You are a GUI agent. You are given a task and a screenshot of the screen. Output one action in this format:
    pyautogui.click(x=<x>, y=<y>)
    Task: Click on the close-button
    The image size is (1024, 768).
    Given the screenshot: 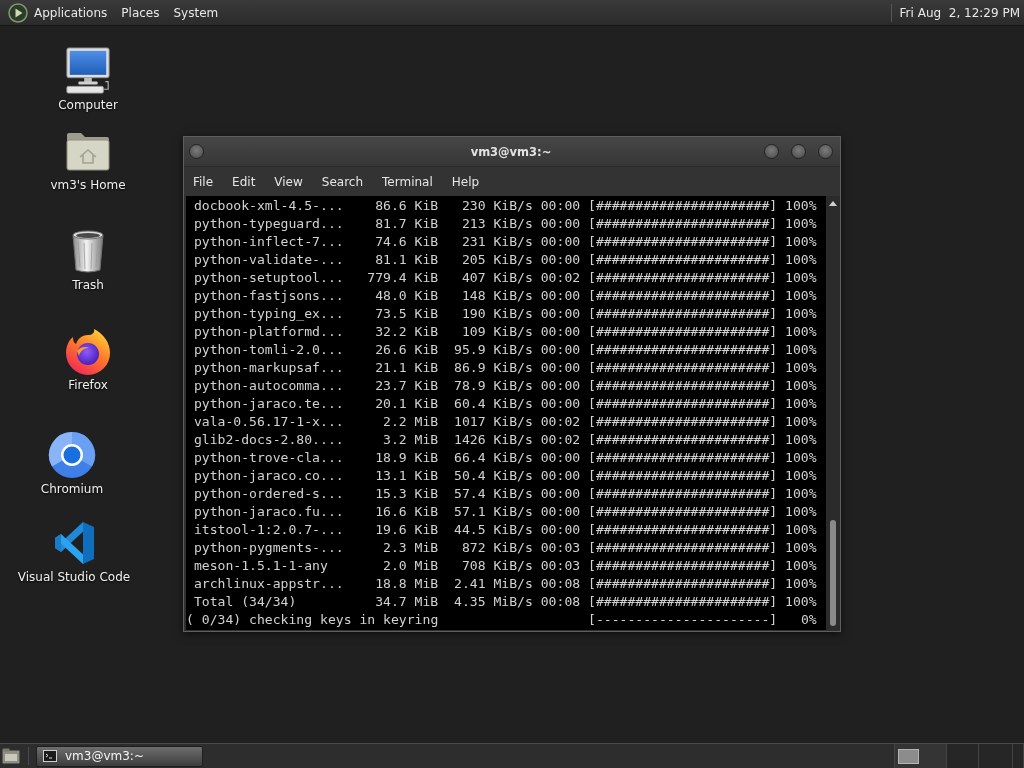 What is the action you would take?
    pyautogui.click(x=825, y=151)
    